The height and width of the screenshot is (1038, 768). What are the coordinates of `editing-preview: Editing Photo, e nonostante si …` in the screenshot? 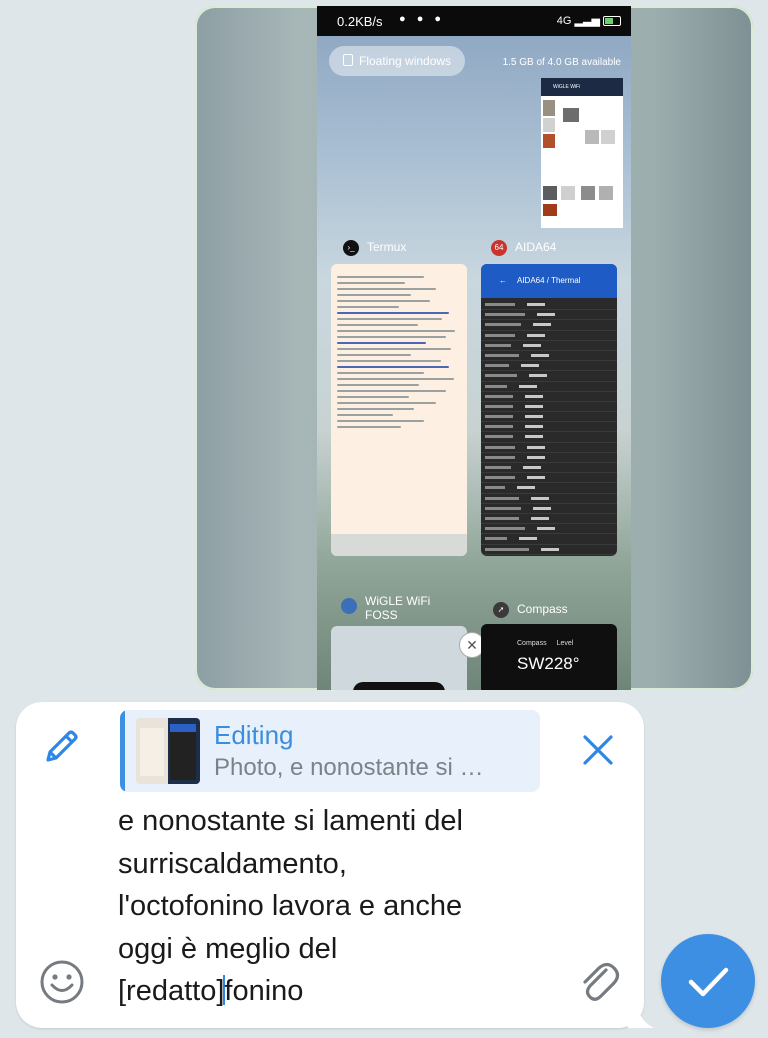 It's located at (330, 751).